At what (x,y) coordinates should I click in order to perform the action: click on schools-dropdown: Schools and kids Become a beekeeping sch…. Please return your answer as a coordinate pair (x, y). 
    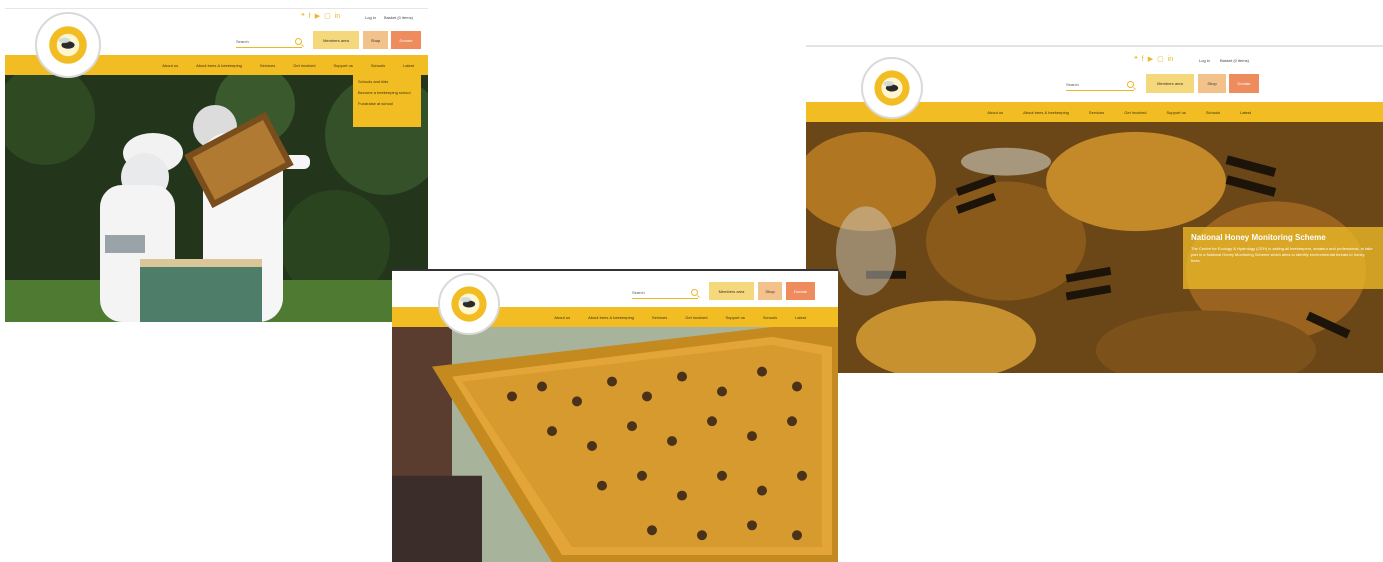
    Looking at the image, I should click on (387, 101).